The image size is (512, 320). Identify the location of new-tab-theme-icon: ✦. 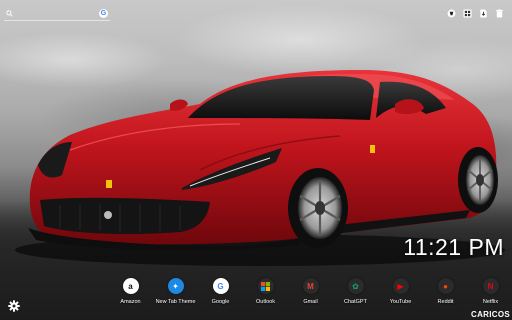
(175, 286).